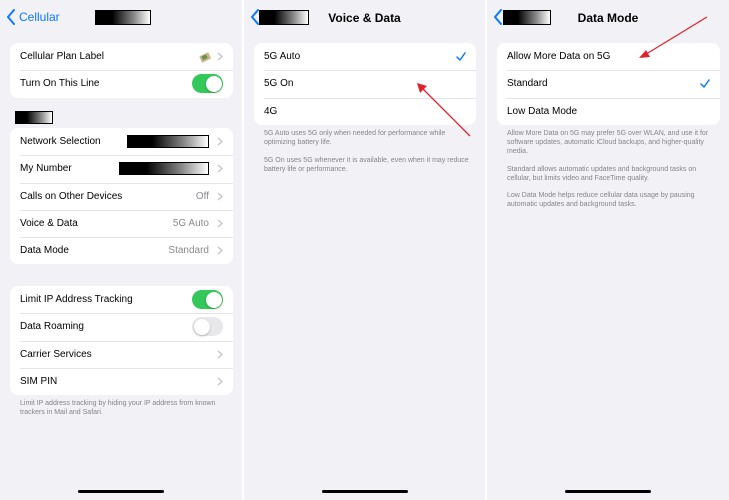 The height and width of the screenshot is (500, 729). I want to click on option-label: 5G On, so click(279, 84).